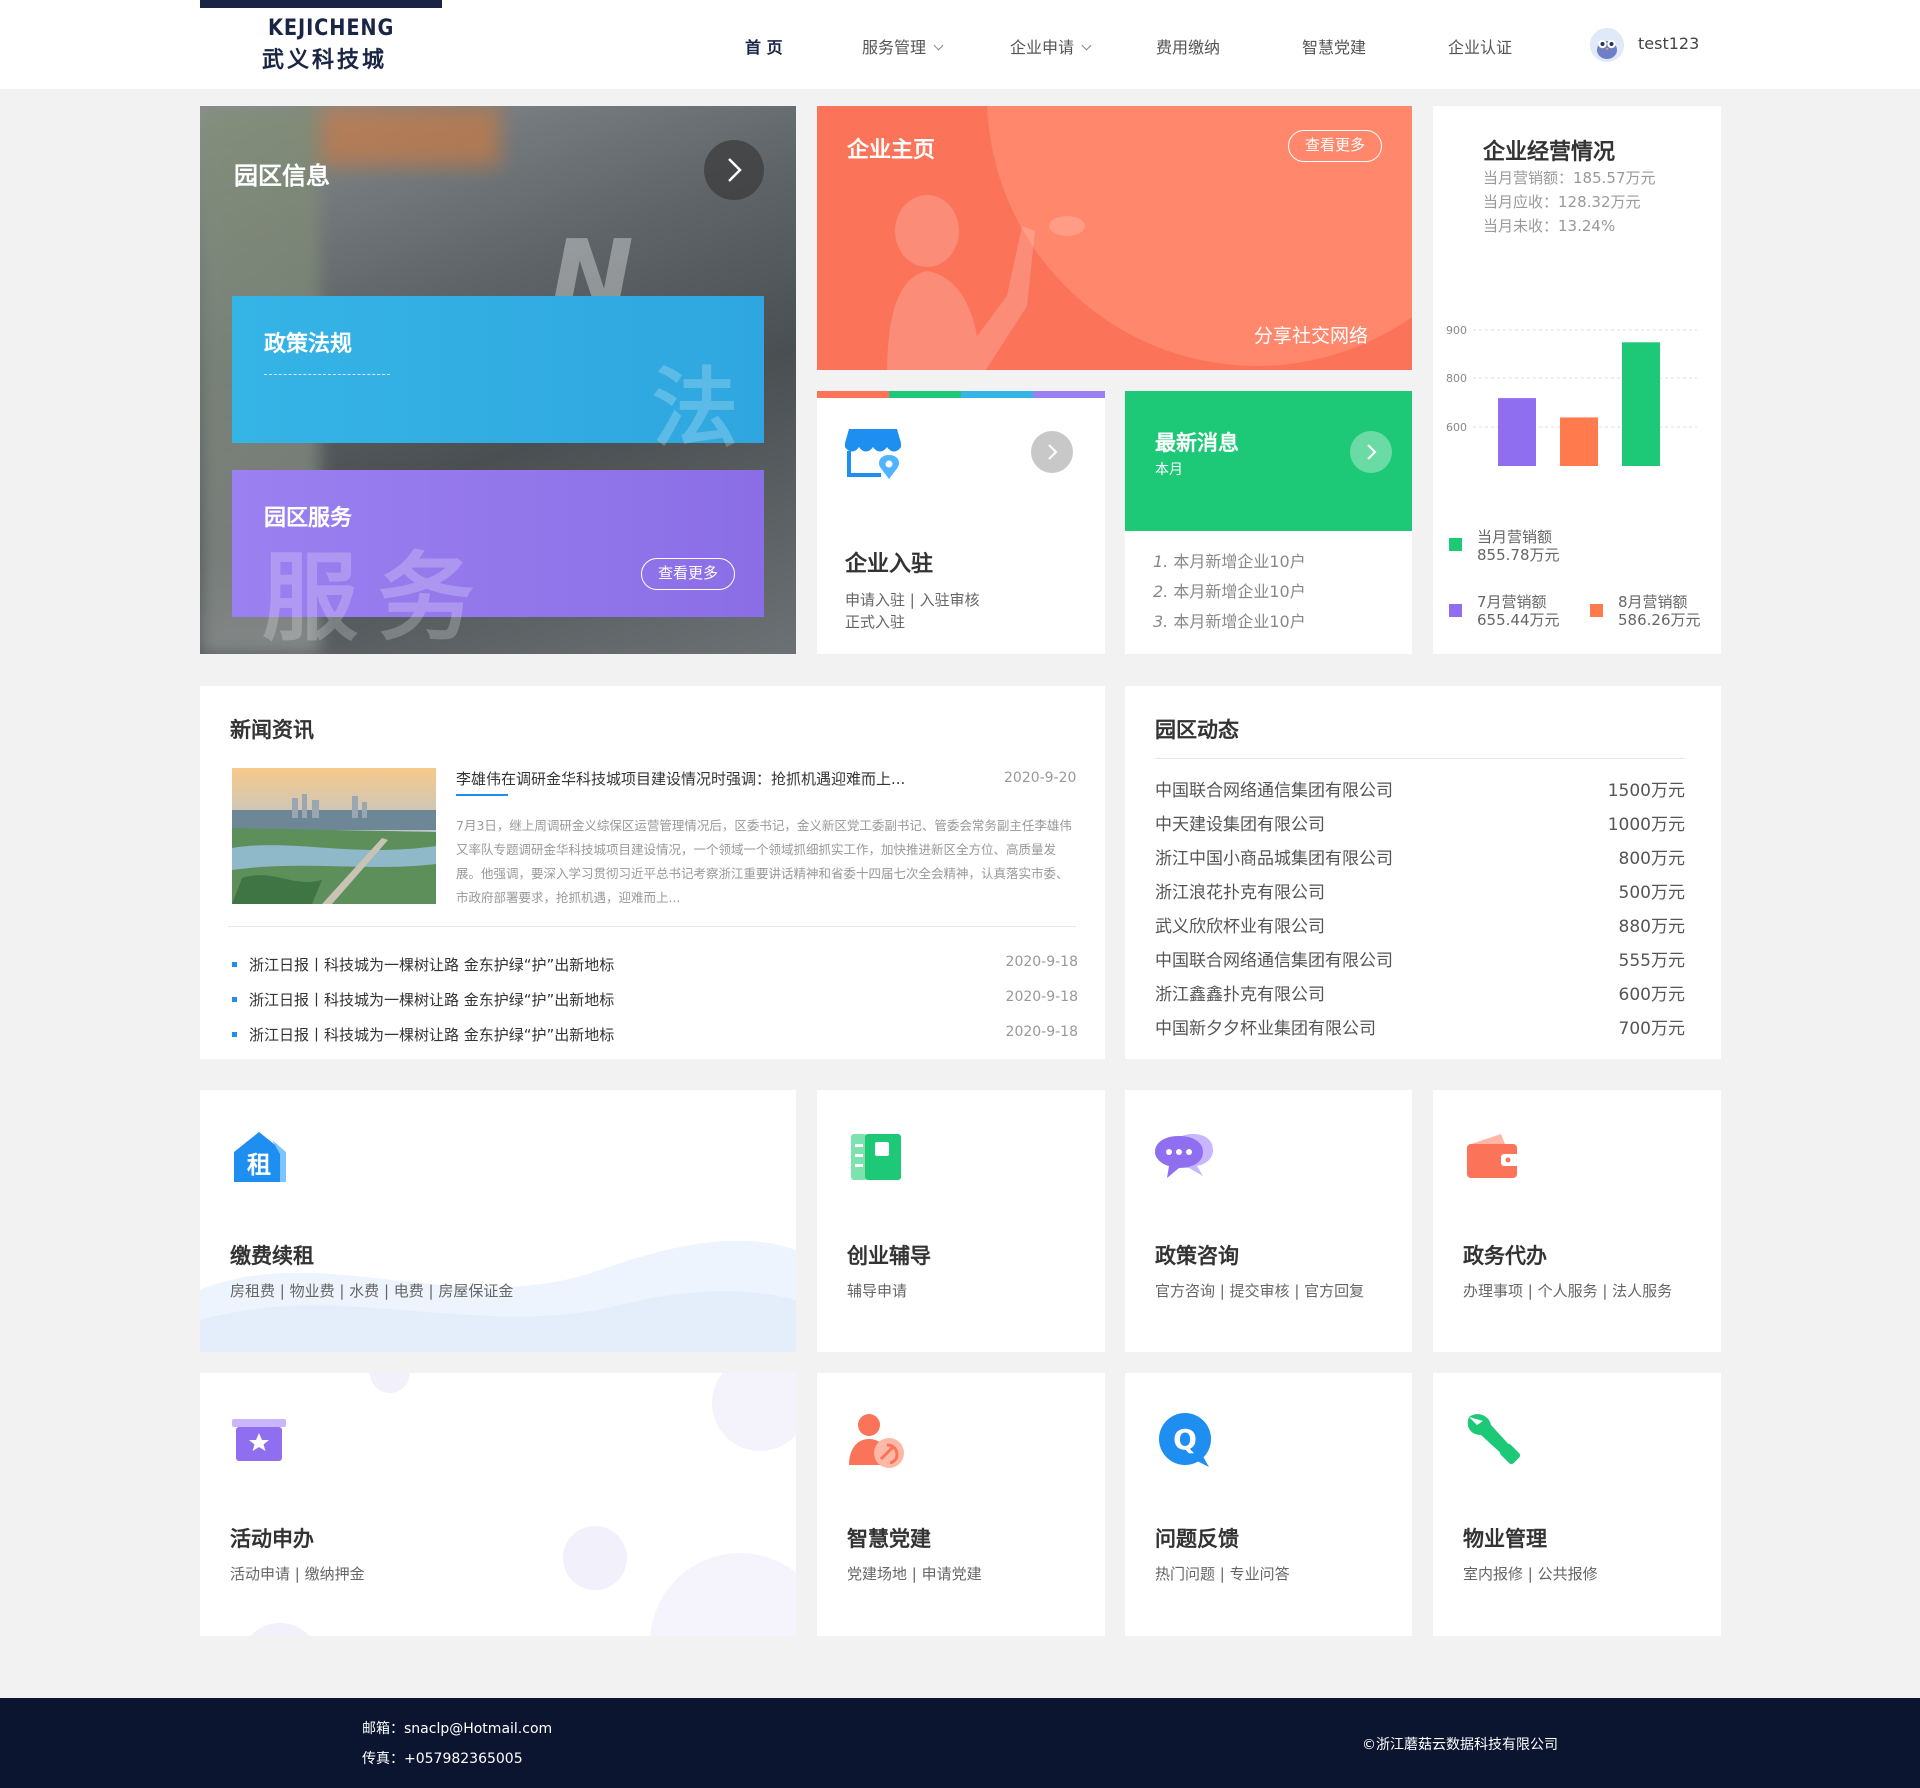  Describe the element at coordinates (321, 4) in the screenshot. I see `logo-bar` at that location.